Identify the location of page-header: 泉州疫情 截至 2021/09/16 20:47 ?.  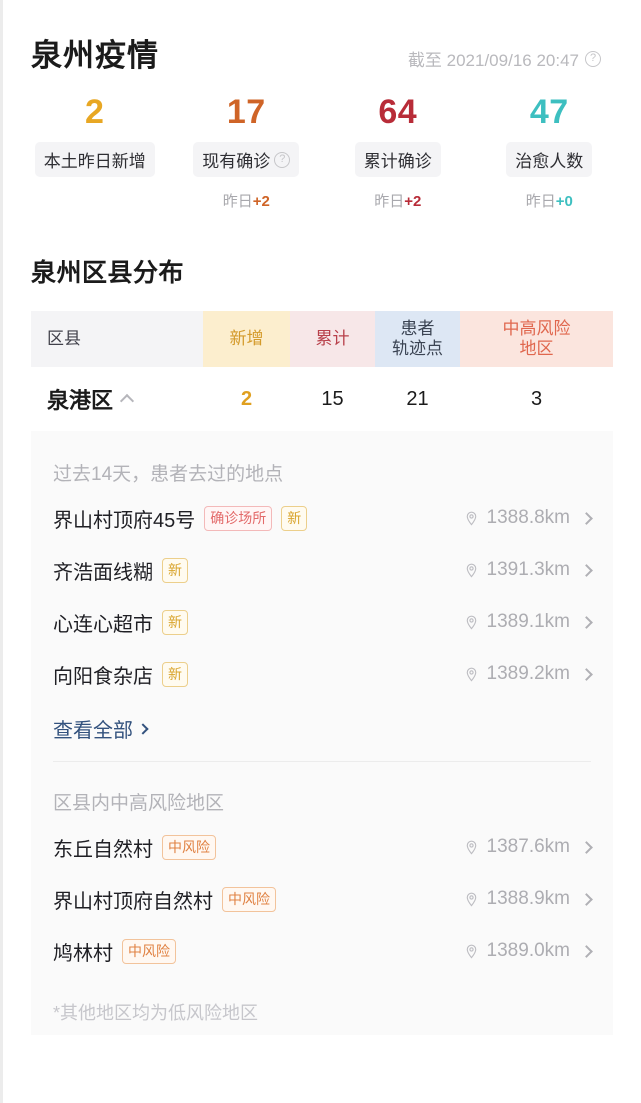
(322, 37).